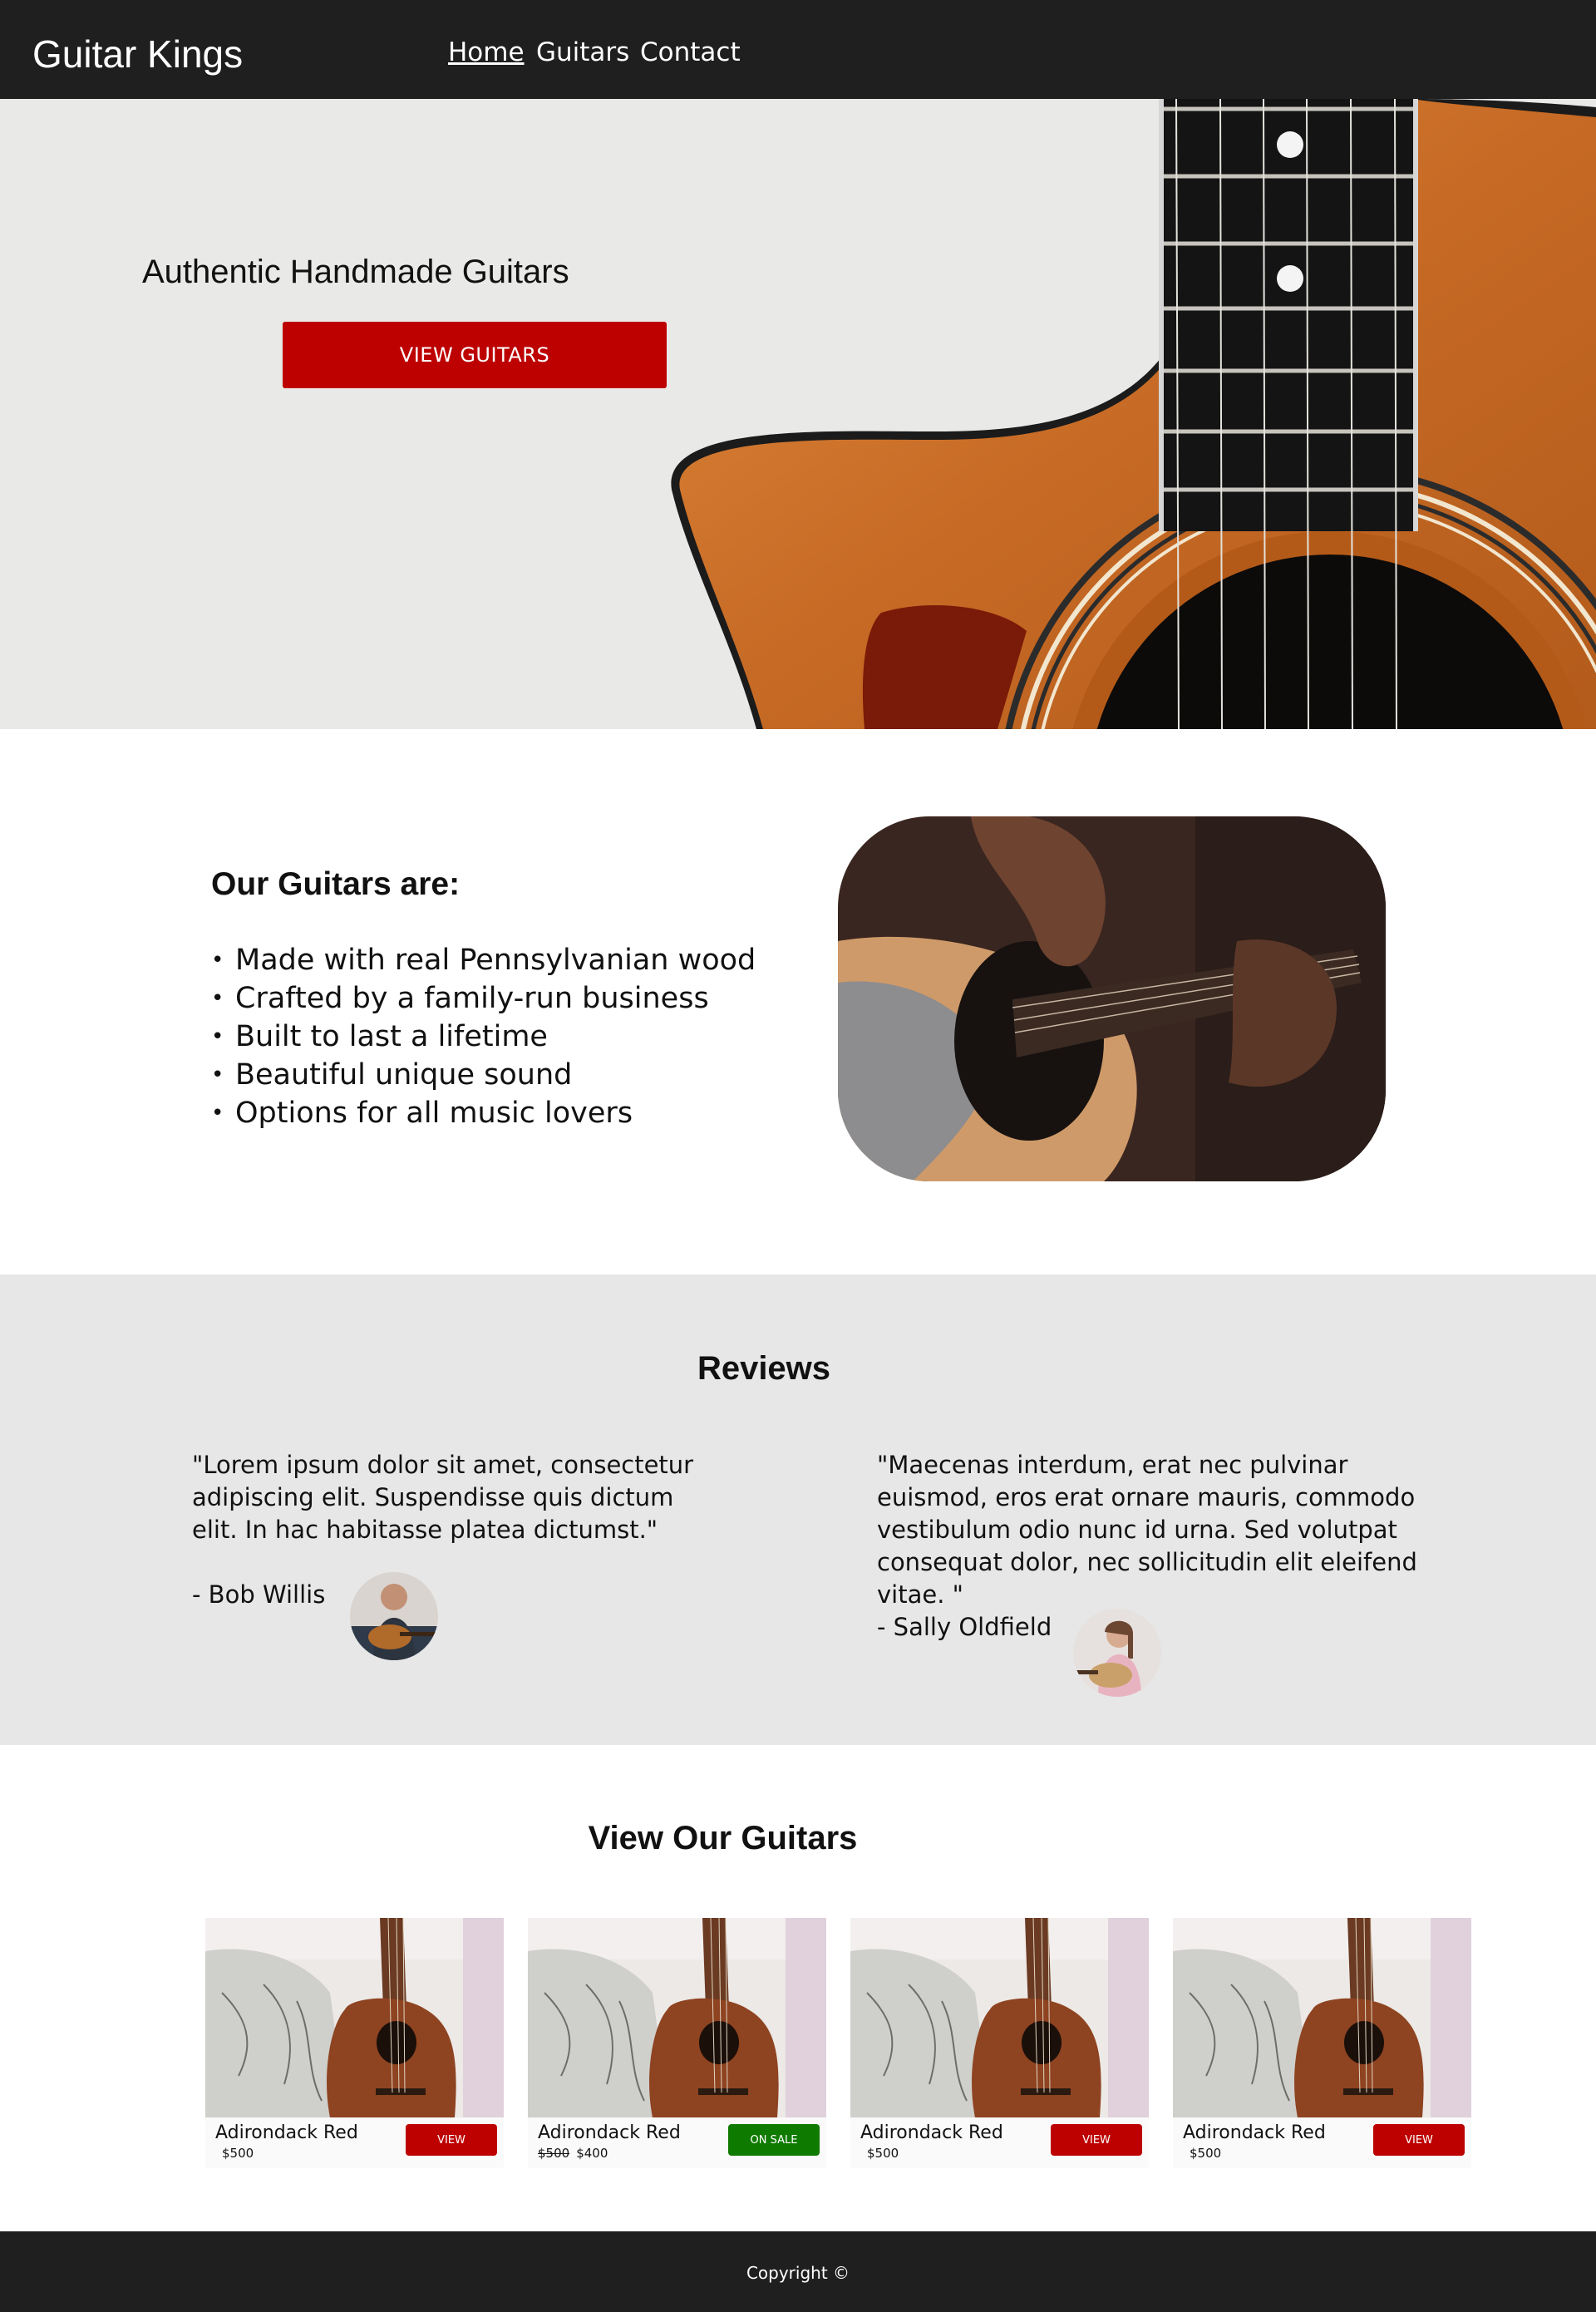 Image resolution: width=1596 pixels, height=2312 pixels. What do you see at coordinates (483, 1075) in the screenshot?
I see `list-item: Beautiful unique sound` at bounding box center [483, 1075].